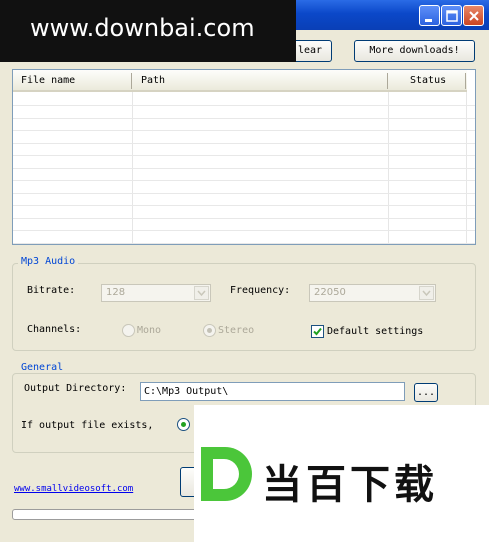 Image resolution: width=489 pixels, height=542 pixels. Describe the element at coordinates (375, 331) in the screenshot. I see `default-settings-label: Default settings` at that location.